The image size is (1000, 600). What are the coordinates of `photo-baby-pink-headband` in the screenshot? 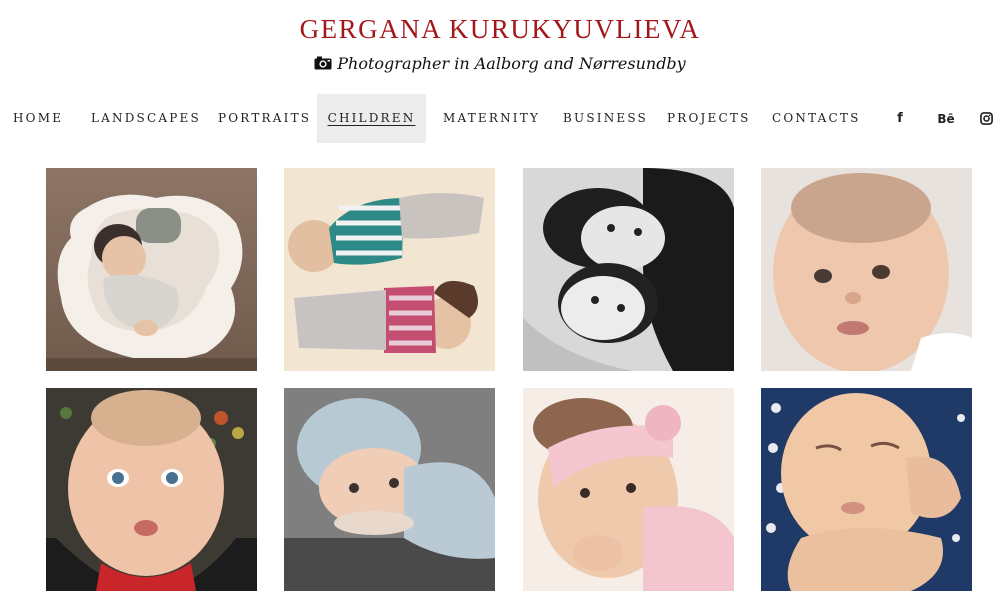 It's located at (628, 489).